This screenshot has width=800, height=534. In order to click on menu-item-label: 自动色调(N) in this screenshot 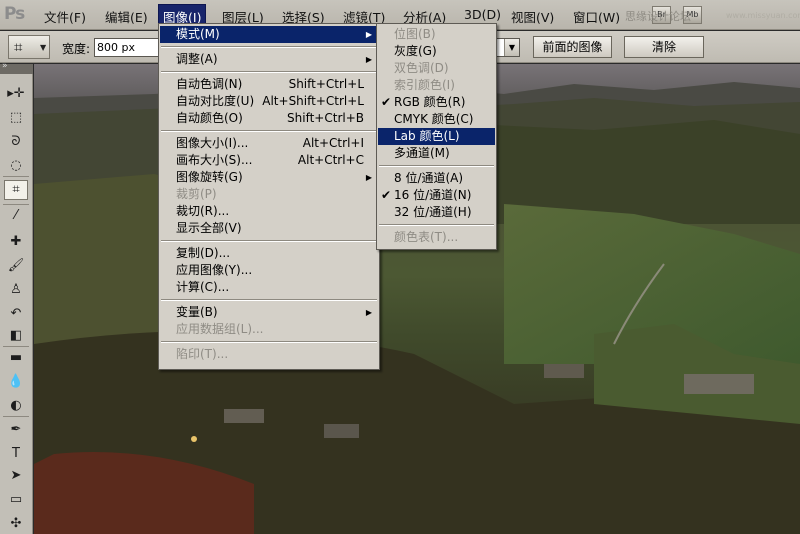, I will do `click(209, 84)`.